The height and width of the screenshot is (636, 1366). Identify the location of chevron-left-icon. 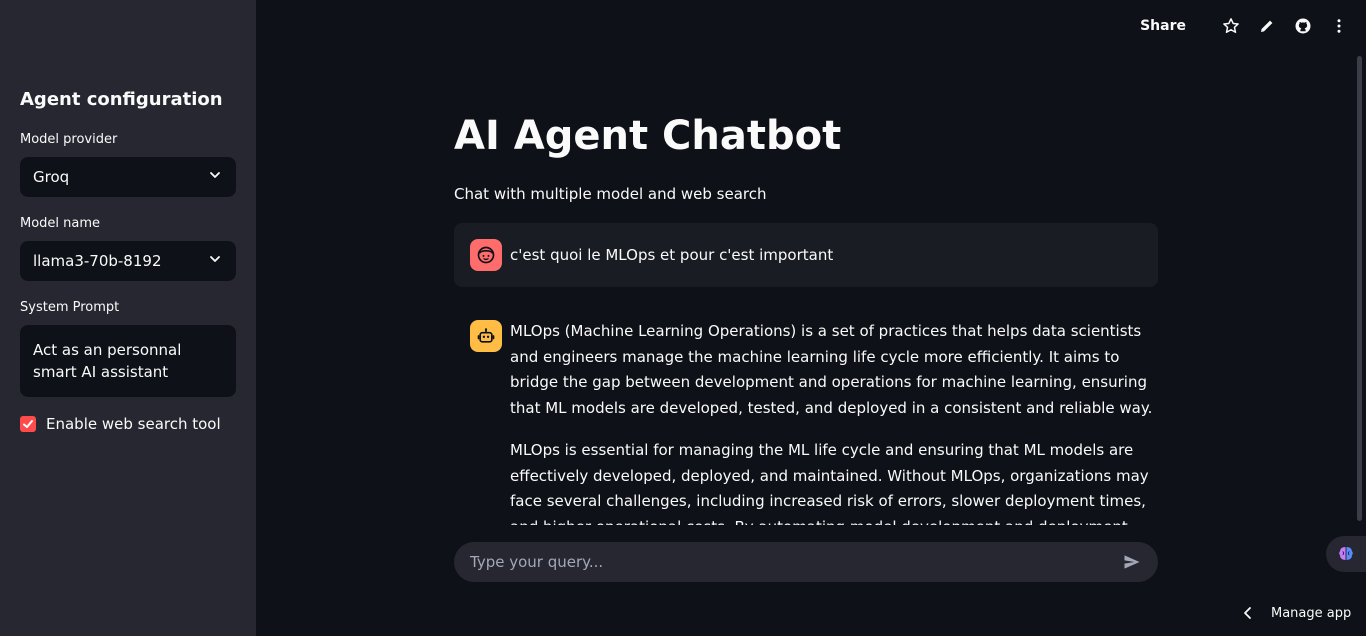
(1247, 613).